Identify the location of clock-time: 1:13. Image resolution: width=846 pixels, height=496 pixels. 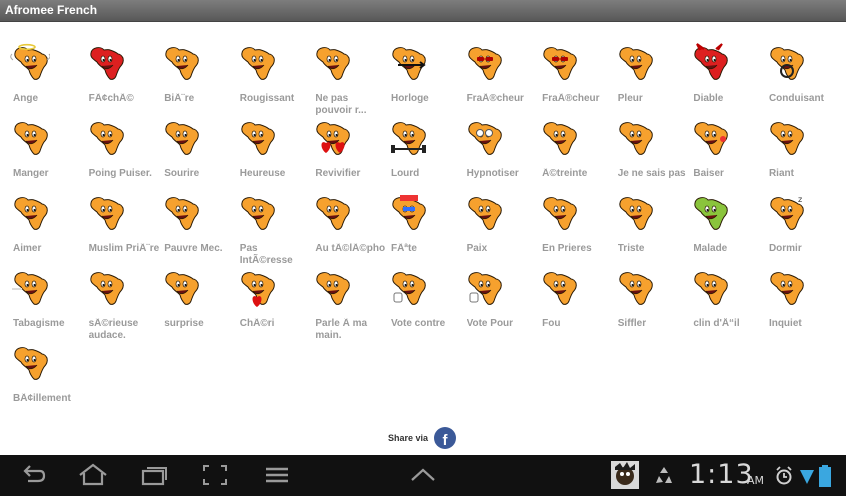
(721, 474).